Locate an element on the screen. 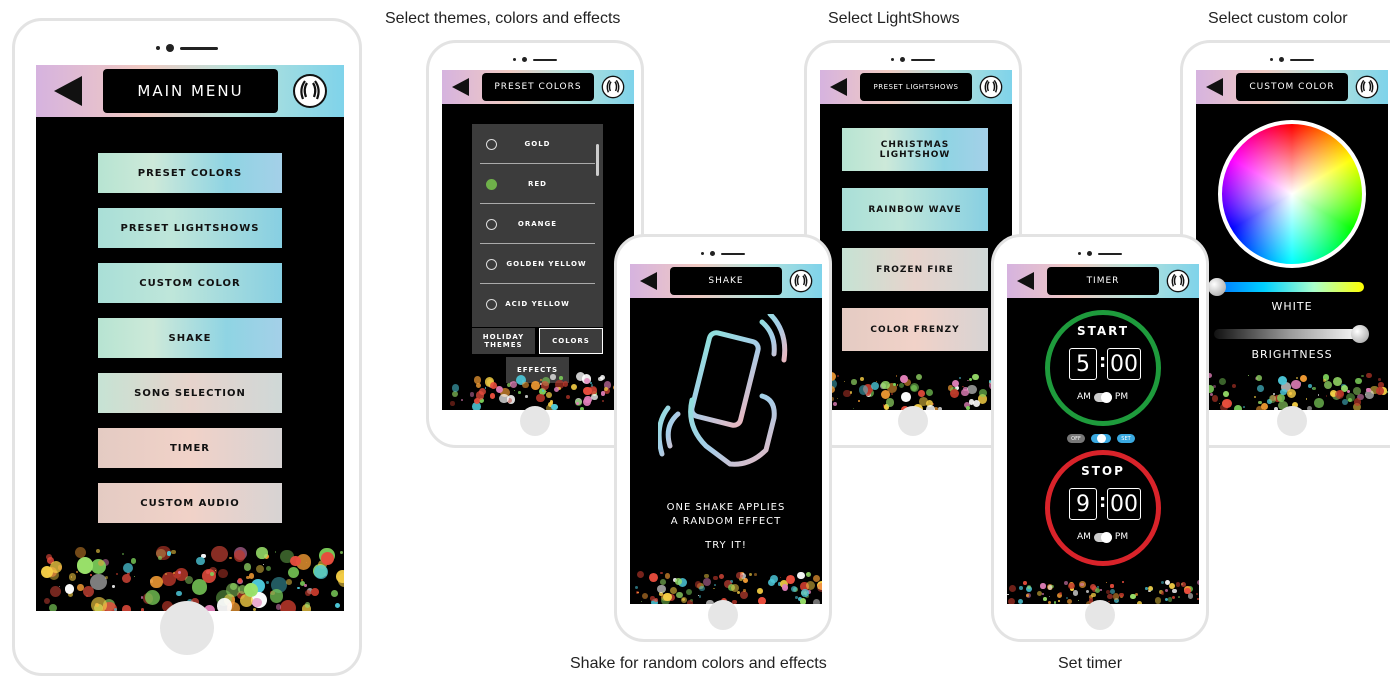 This screenshot has width=1390, height=677. off-pill: OFF is located at coordinates (1076, 438).